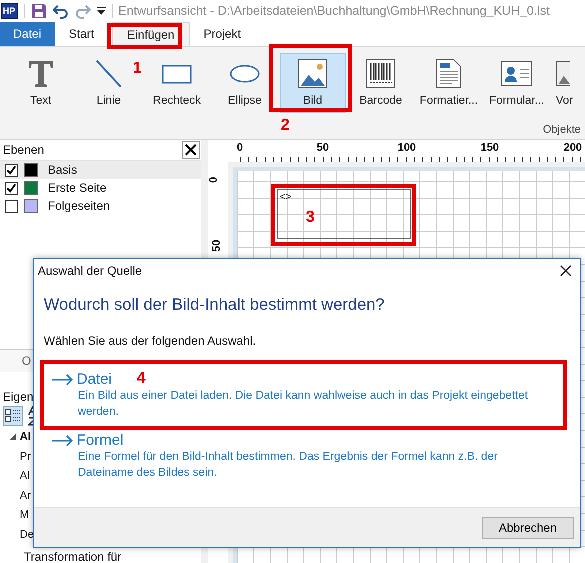 Image resolution: width=585 pixels, height=563 pixels. Describe the element at coordinates (109, 74) in the screenshot. I see `line-icon` at that location.